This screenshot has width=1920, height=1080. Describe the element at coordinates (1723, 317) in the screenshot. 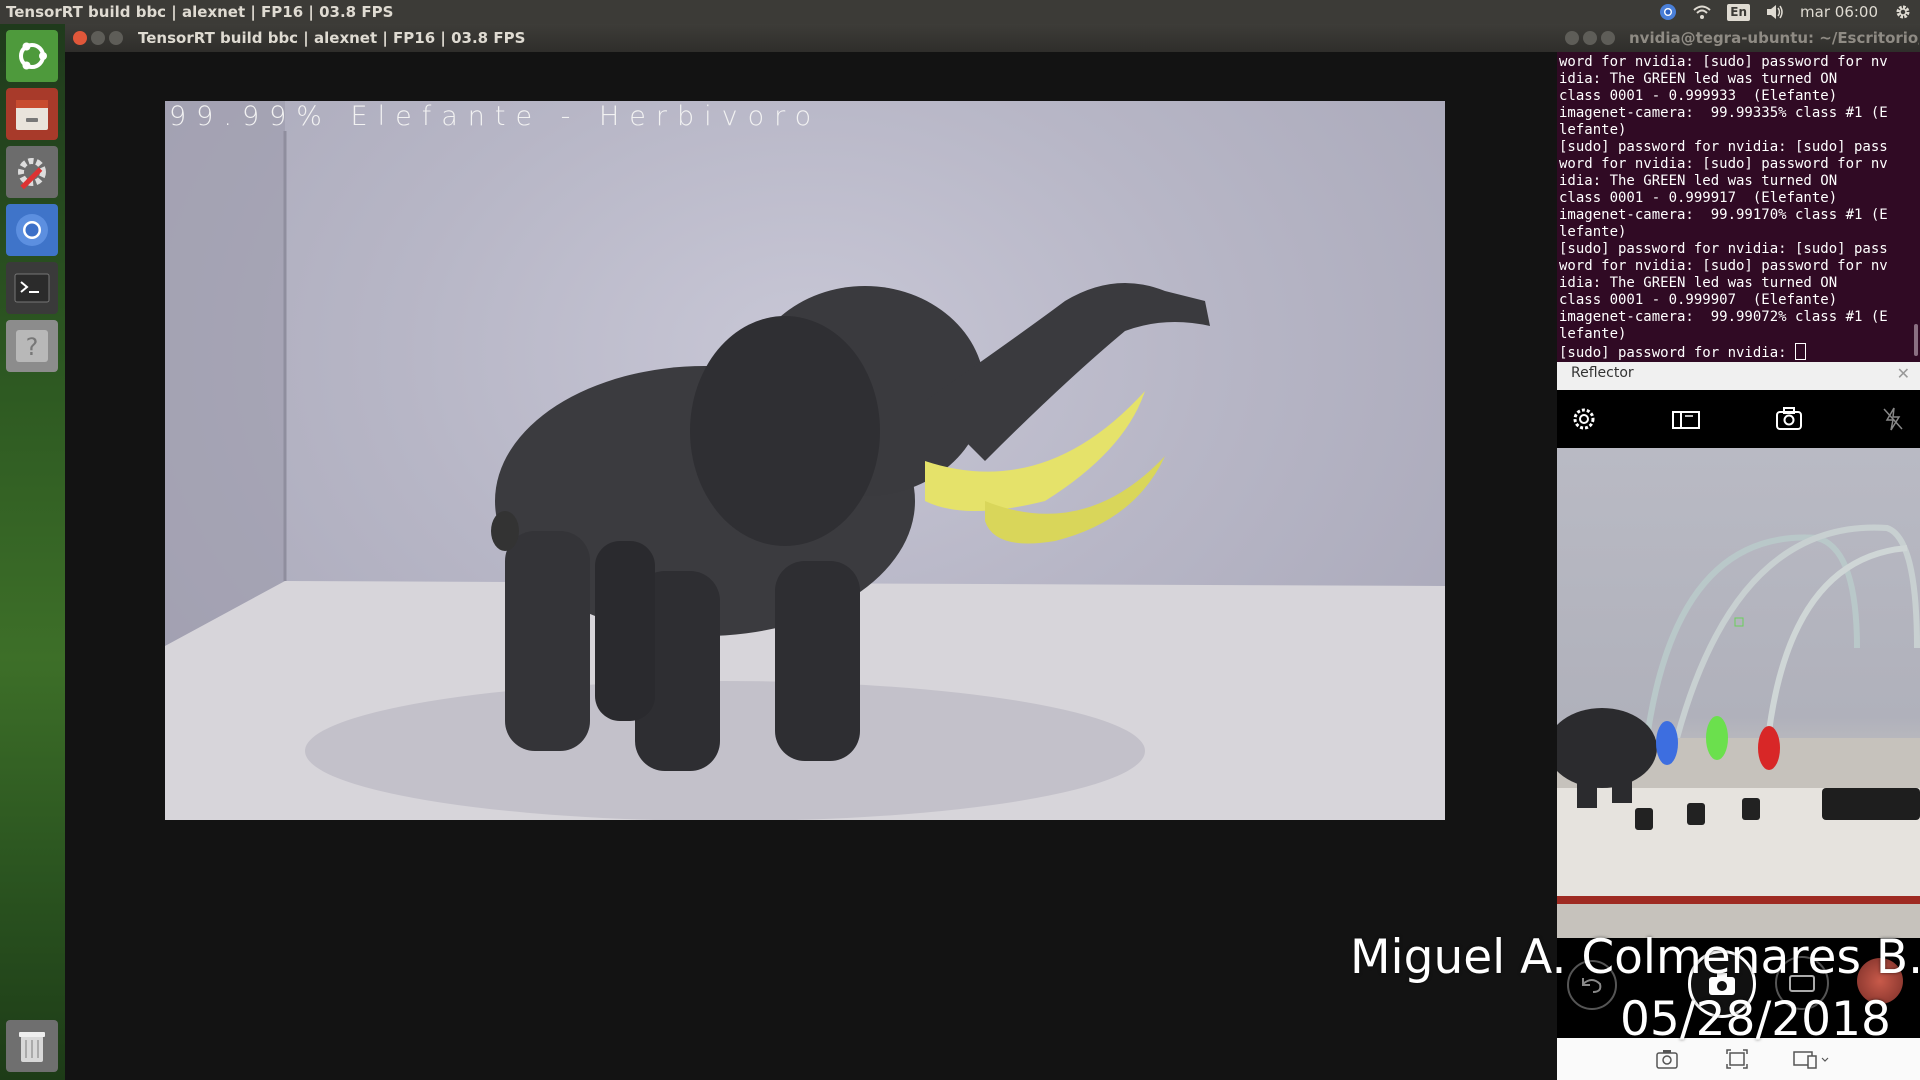

I see `terminal-line: imagenet-camera: 99.99072% class #1 (E` at that location.